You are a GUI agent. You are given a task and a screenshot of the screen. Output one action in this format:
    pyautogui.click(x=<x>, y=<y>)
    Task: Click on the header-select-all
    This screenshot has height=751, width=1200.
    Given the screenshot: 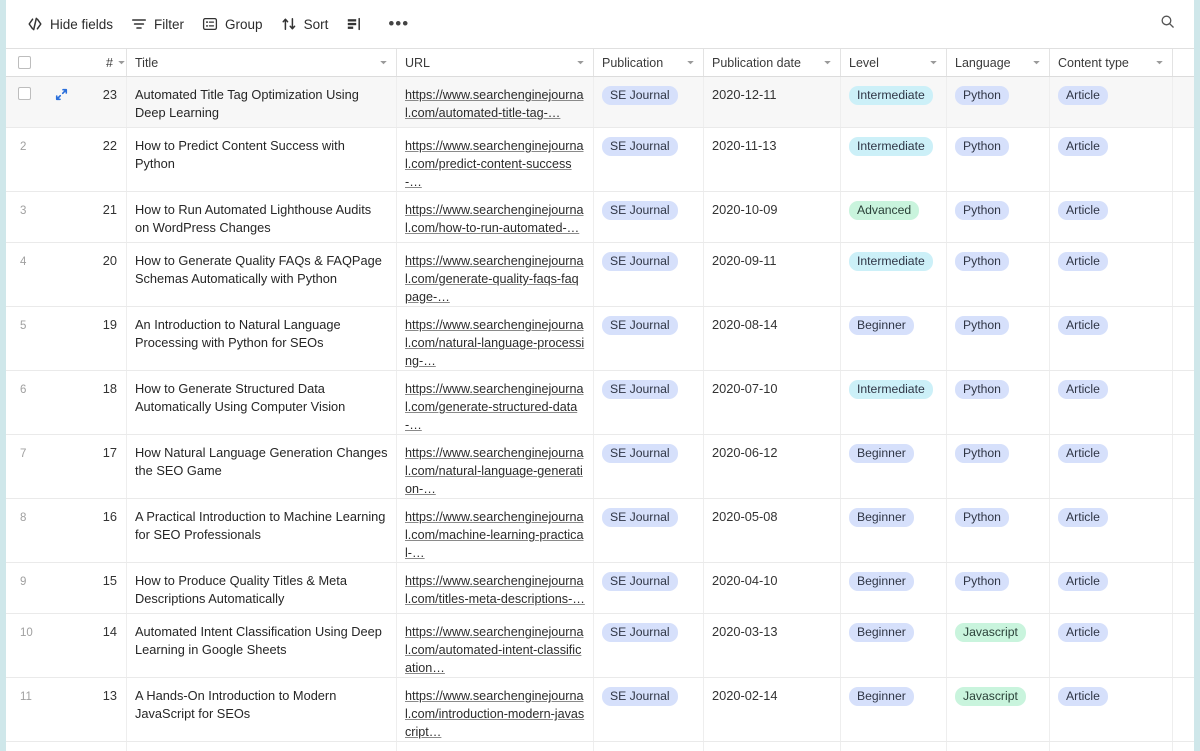 What is the action you would take?
    pyautogui.click(x=24, y=62)
    